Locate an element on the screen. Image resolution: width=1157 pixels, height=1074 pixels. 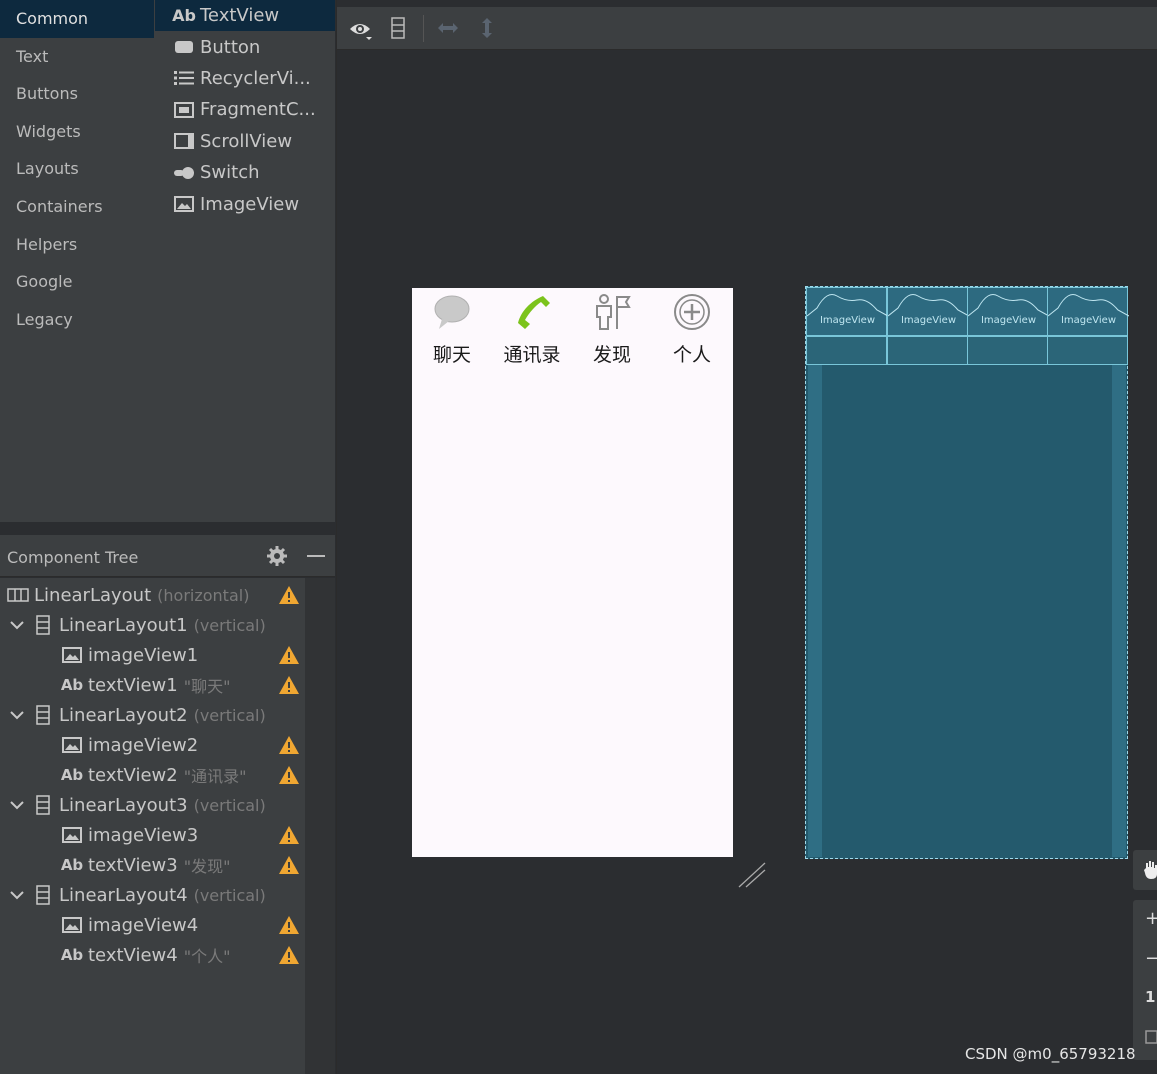
tree-row-linearlayout2: LinearLayout2 (vertical) is located at coordinates (152, 715).